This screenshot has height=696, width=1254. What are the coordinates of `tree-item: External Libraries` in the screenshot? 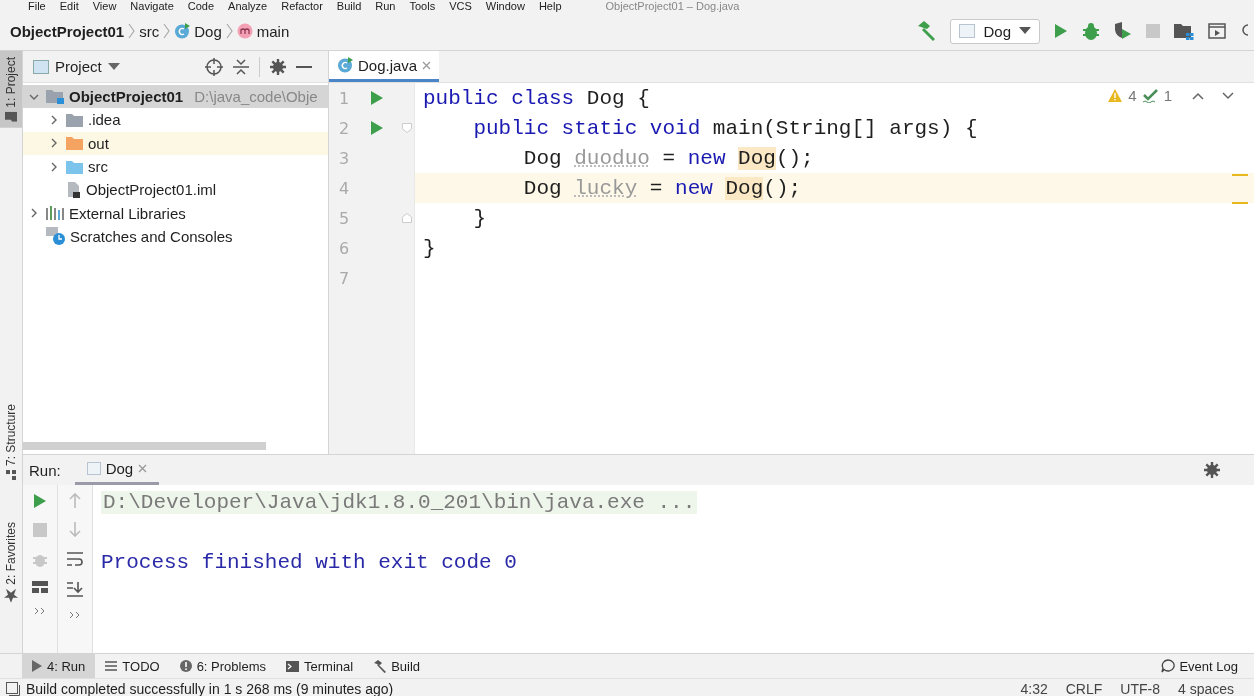 It's located at (127, 213).